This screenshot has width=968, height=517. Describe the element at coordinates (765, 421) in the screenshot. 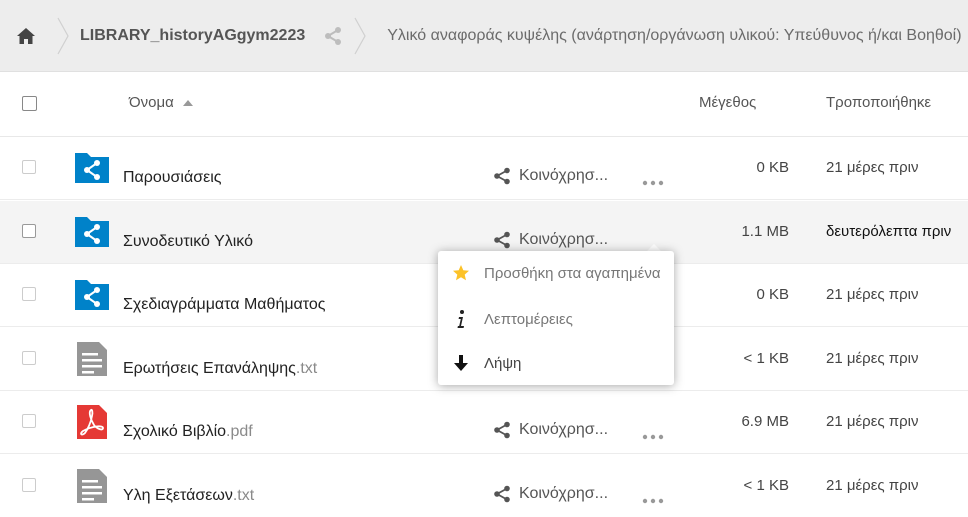

I see `file-size: 6.9 MB` at that location.